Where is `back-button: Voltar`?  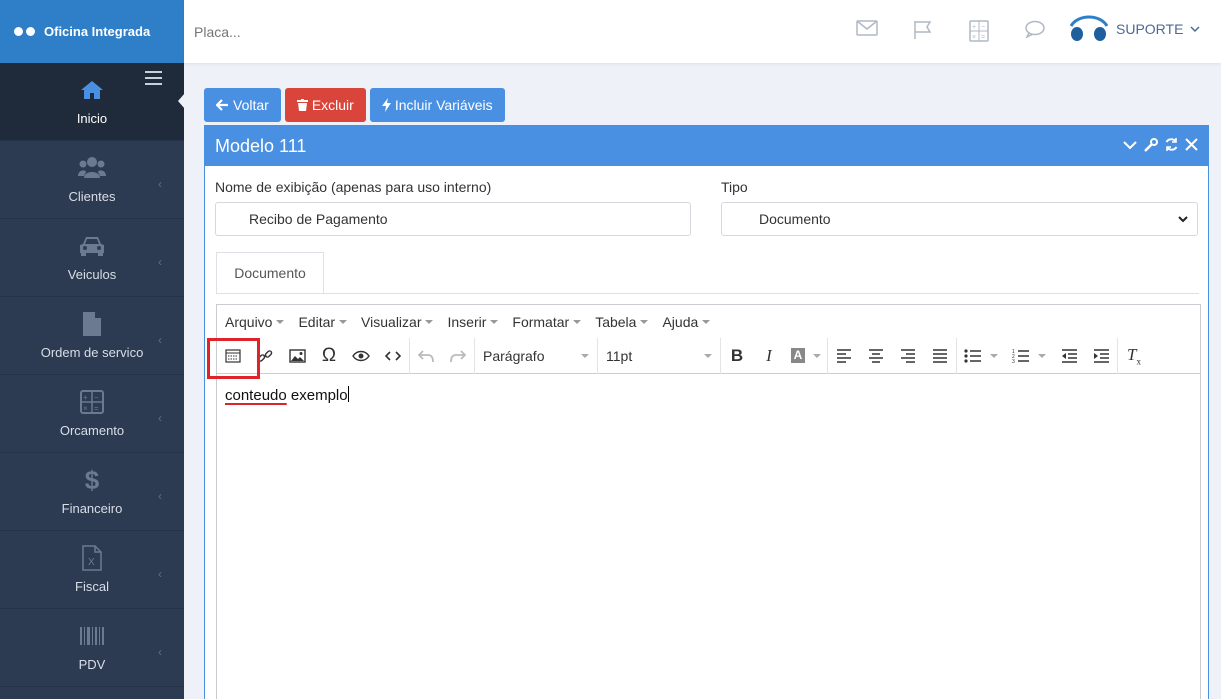
back-button: Voltar is located at coordinates (242, 105).